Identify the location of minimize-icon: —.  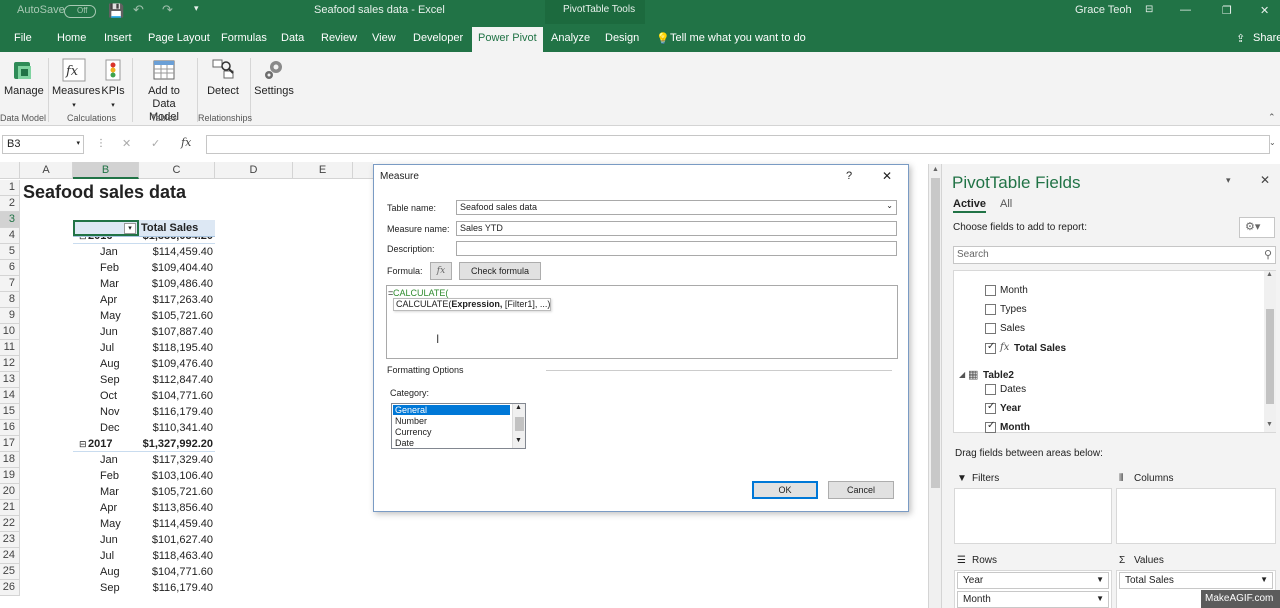
(1185, 10).